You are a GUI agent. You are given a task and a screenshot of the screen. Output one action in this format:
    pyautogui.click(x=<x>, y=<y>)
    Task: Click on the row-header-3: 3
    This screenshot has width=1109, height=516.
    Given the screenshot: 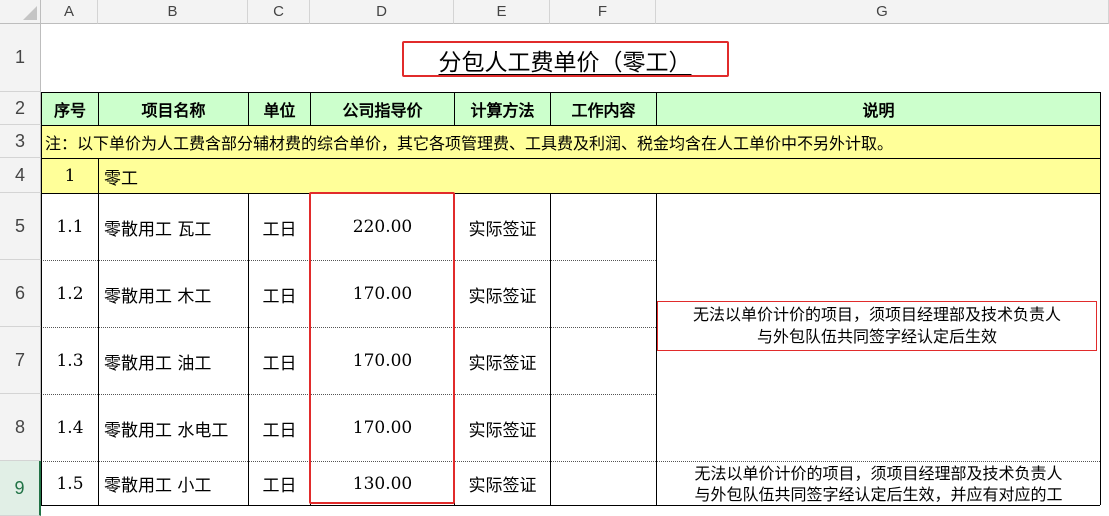 What is the action you would take?
    pyautogui.click(x=20, y=141)
    